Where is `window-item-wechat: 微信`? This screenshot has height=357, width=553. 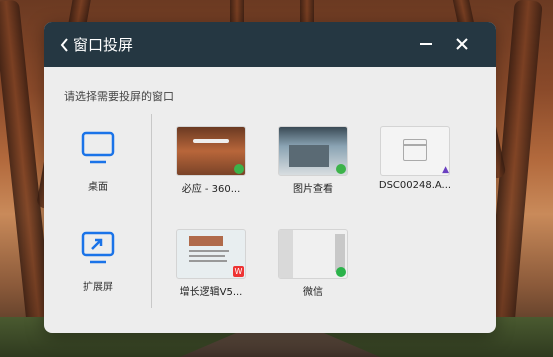 window-item-wechat: 微信 is located at coordinates (313, 263).